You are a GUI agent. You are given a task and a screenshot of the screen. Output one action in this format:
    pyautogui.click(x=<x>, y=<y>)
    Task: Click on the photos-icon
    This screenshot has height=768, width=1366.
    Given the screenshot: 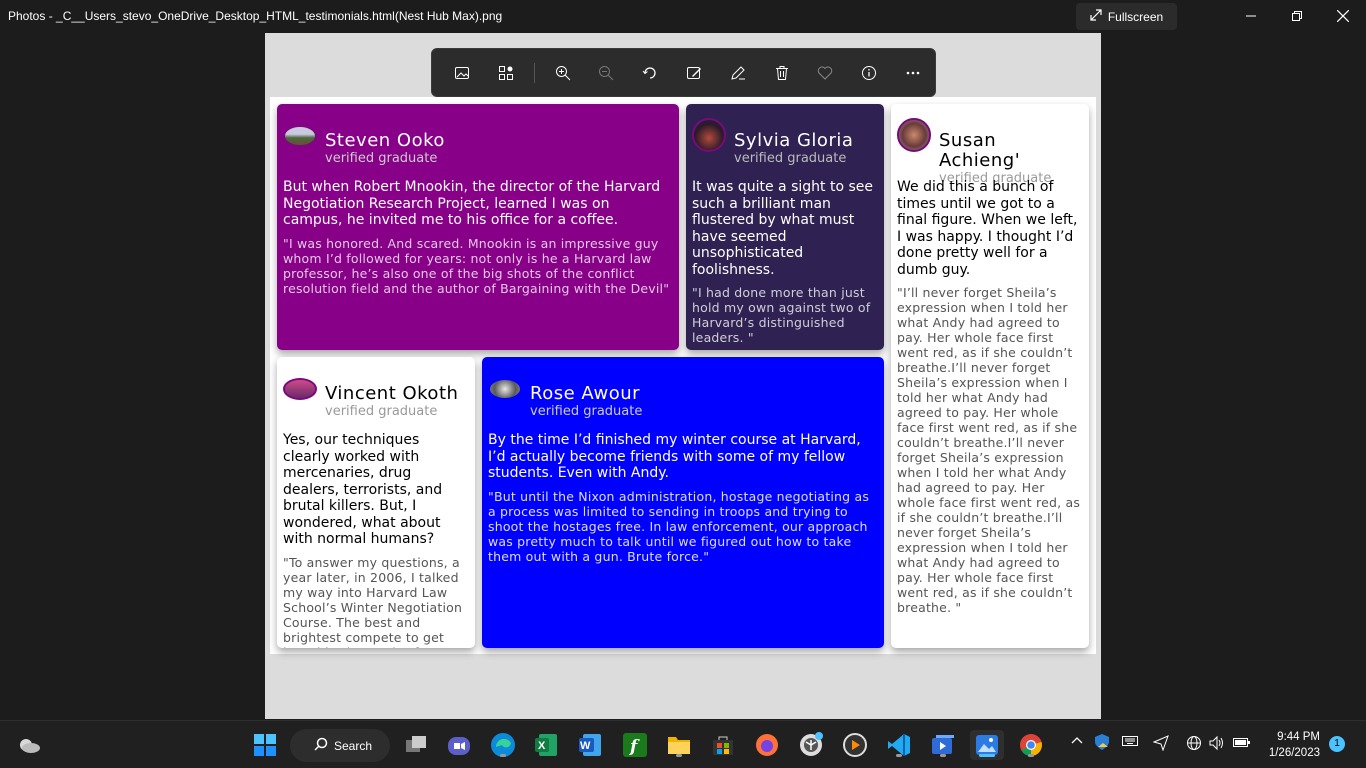 What is the action you would take?
    pyautogui.click(x=987, y=745)
    